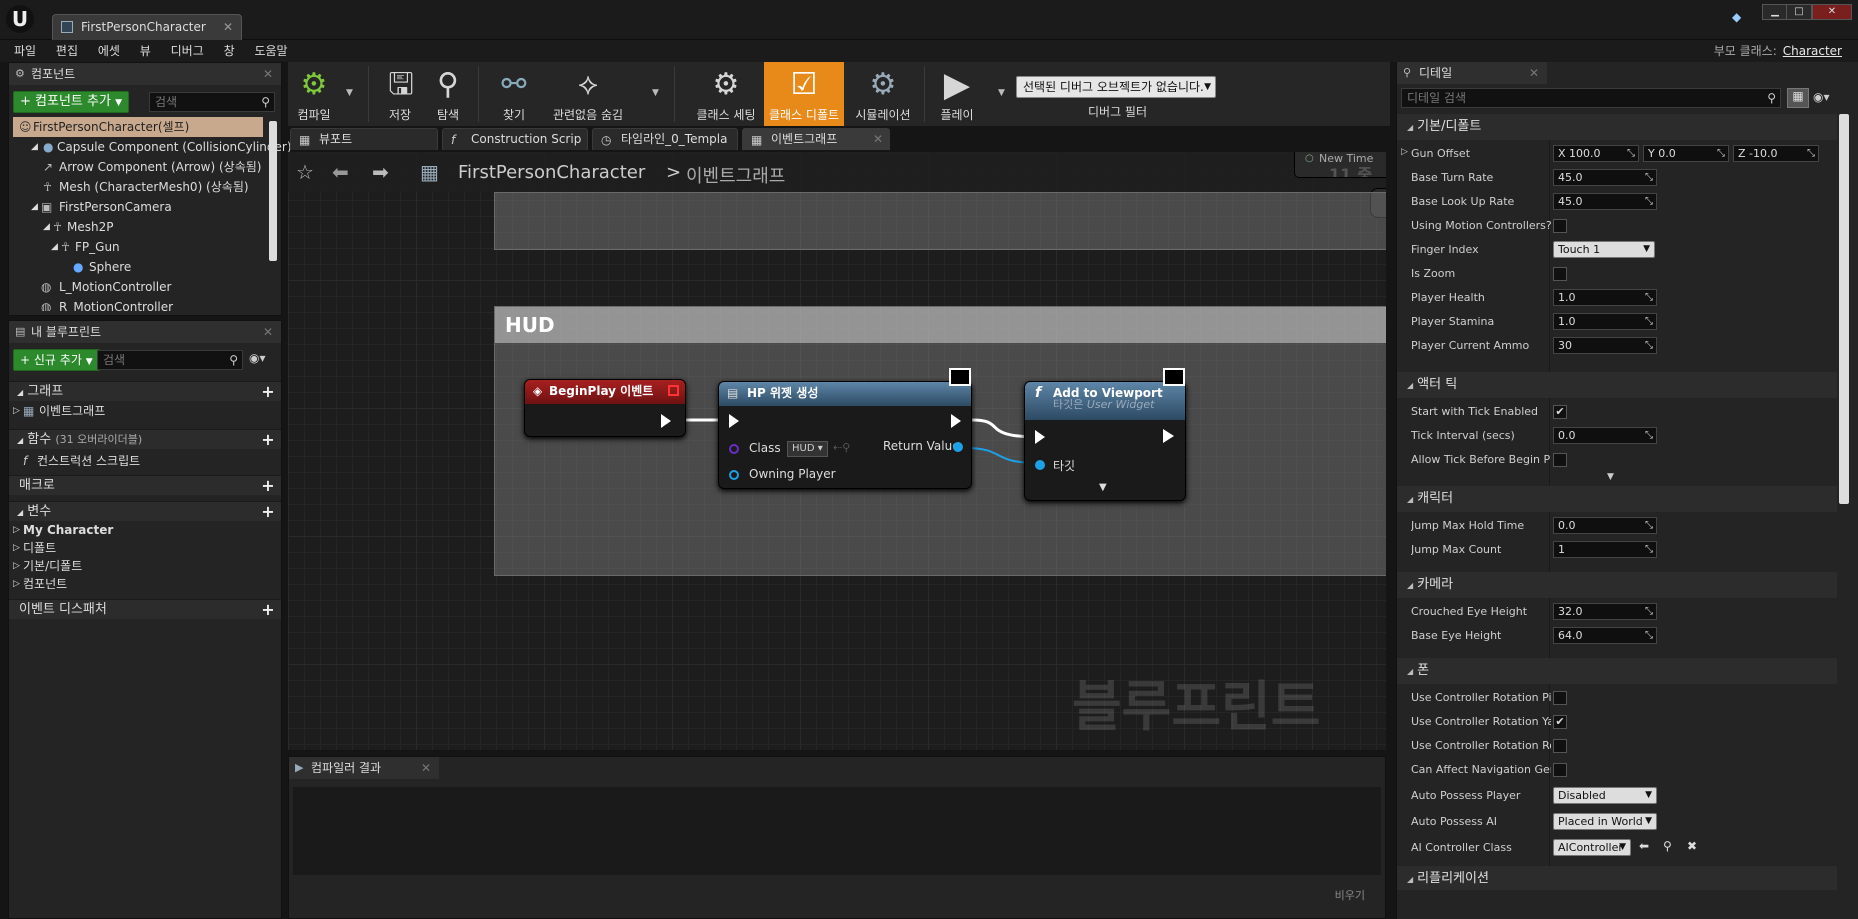 The height and width of the screenshot is (919, 1858). What do you see at coordinates (845, 394) in the screenshot?
I see `create-widget-header: ▤ HP 위젯 생성` at bounding box center [845, 394].